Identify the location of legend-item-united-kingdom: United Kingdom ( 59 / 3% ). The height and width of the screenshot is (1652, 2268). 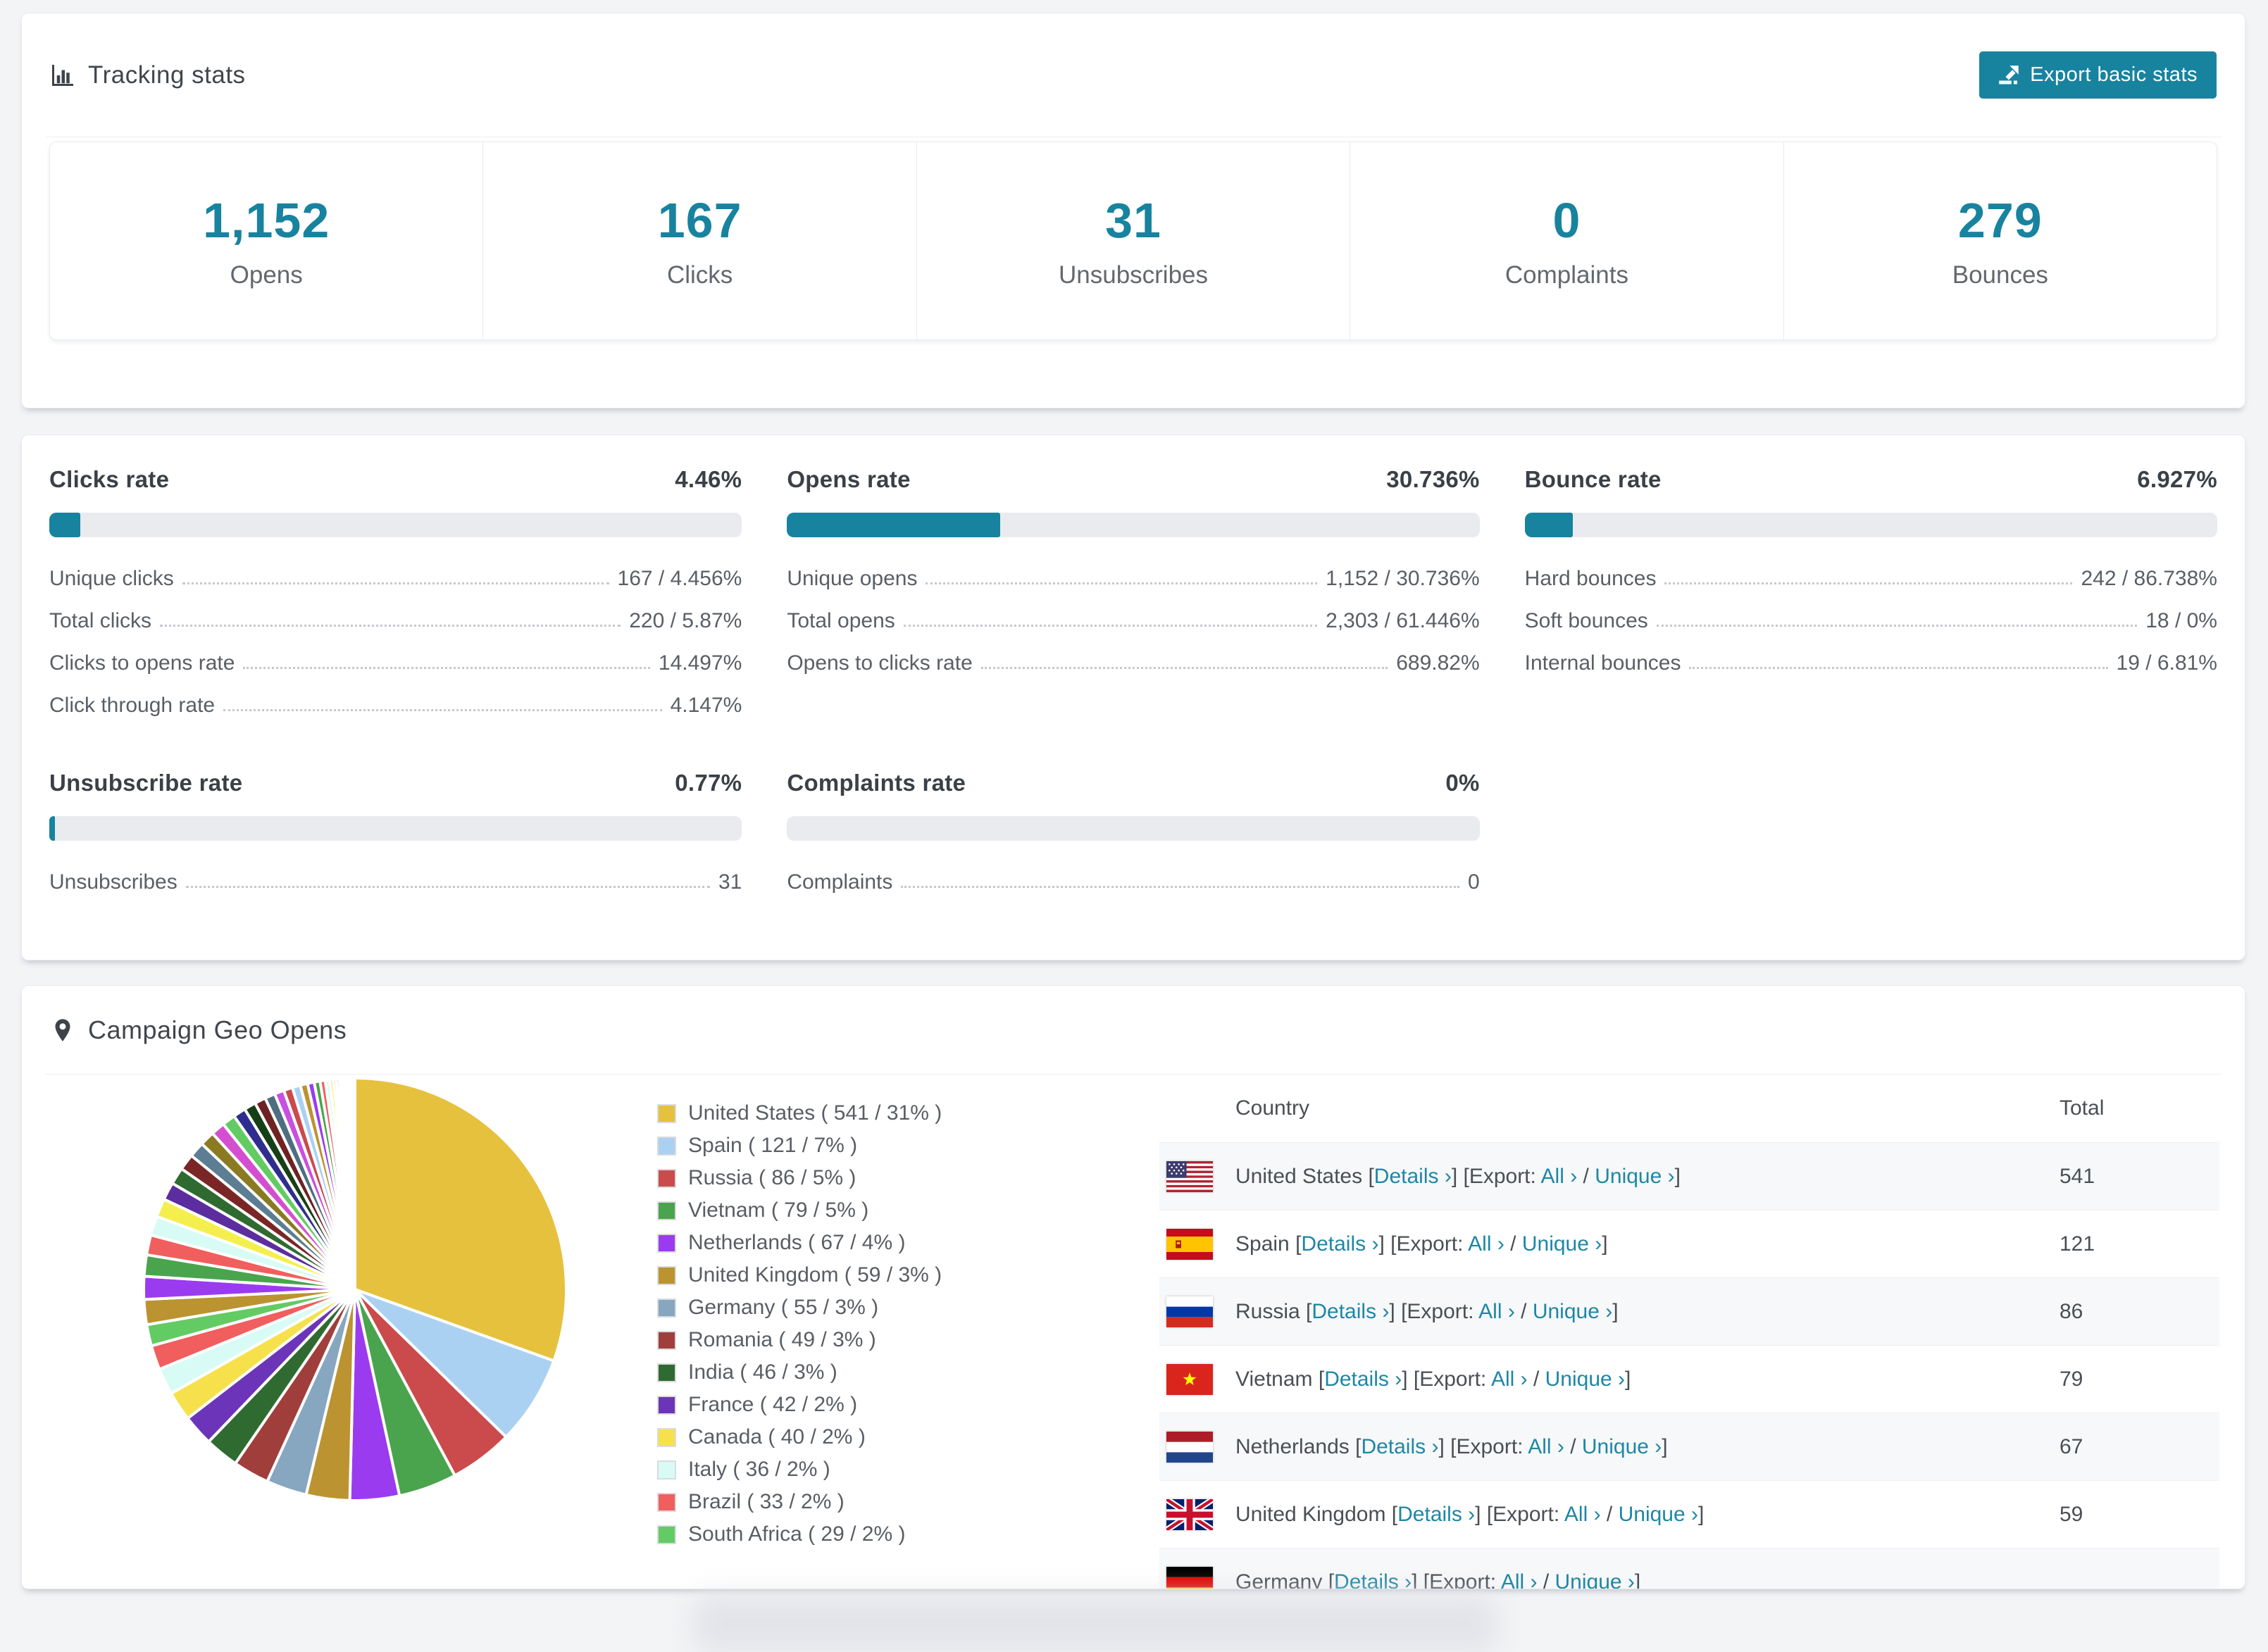
(800, 1275).